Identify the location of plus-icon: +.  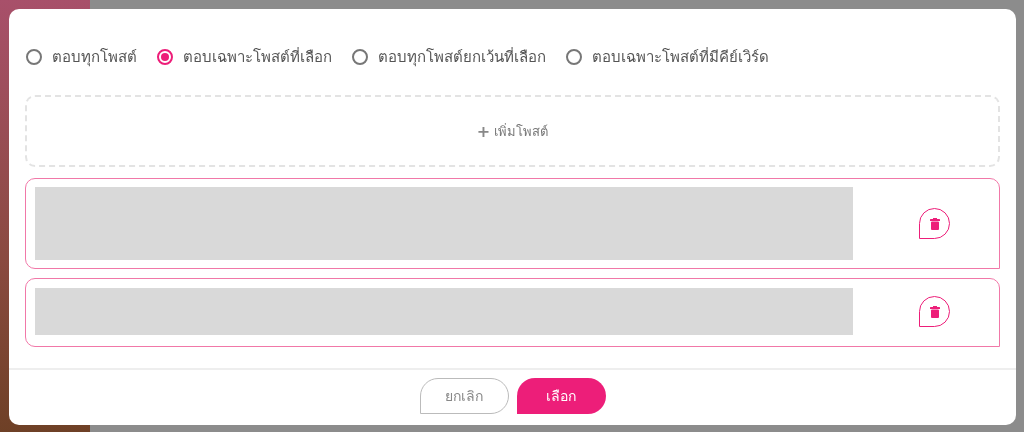
(483, 131).